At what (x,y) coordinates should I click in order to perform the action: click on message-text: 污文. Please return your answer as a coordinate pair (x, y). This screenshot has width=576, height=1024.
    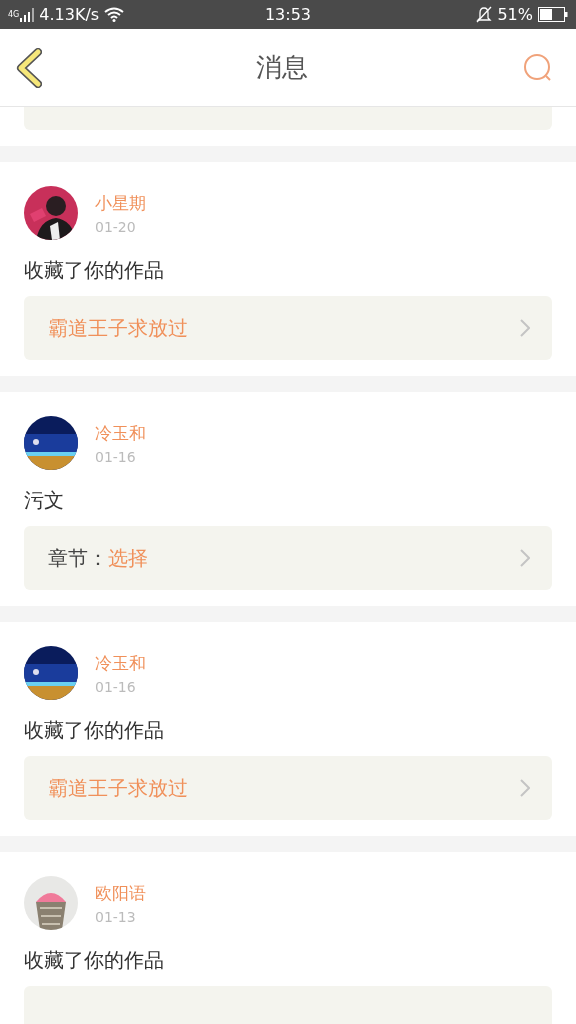
    Looking at the image, I should click on (44, 500).